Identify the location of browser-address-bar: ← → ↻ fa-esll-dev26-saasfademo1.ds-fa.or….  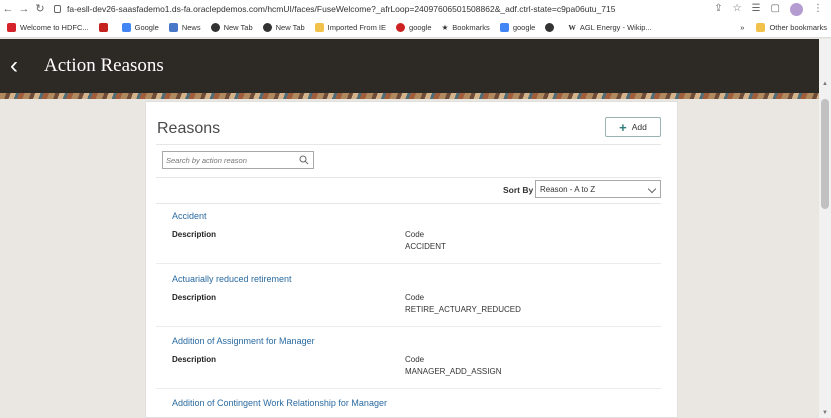
(415, 9).